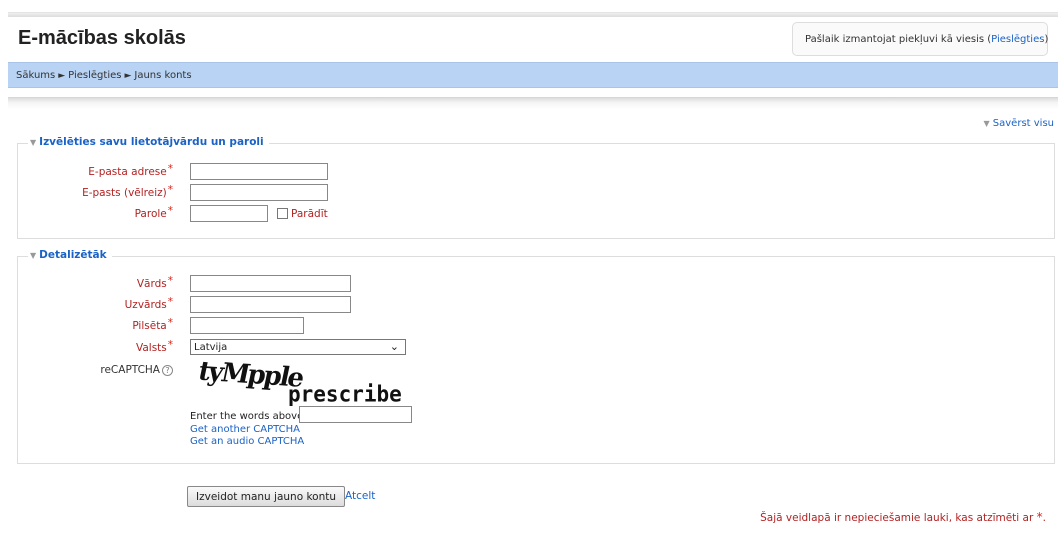 The image size is (1058, 539). Describe the element at coordinates (127, 191) in the screenshot. I see `email2-label: E-pasts (vēlreiz)*` at that location.